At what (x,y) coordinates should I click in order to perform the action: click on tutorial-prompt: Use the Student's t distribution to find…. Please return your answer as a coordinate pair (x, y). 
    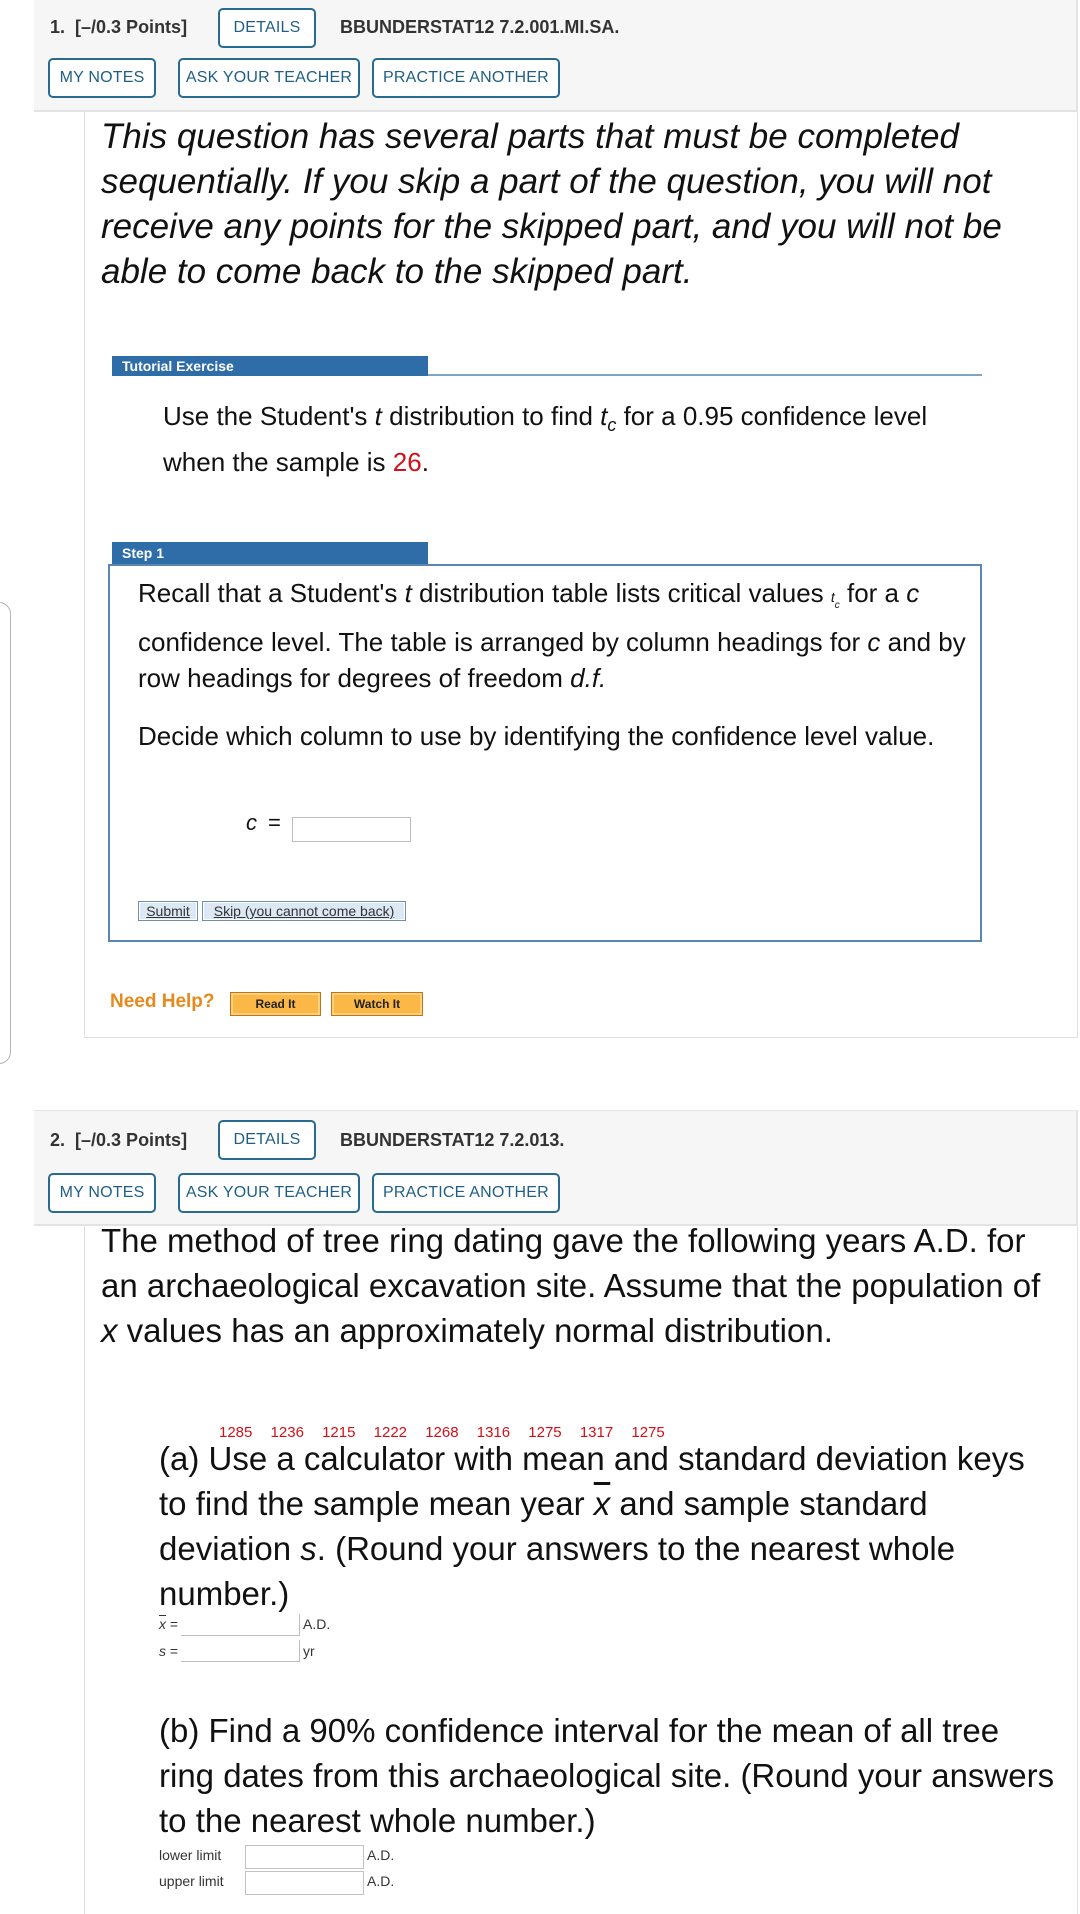
    Looking at the image, I should click on (545, 439).